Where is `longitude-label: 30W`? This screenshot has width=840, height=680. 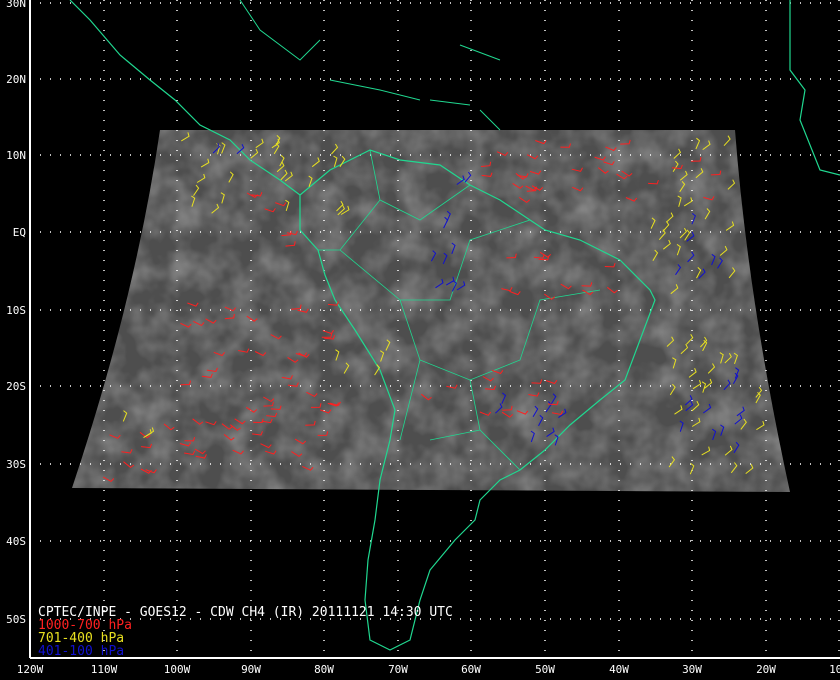 longitude-label: 30W is located at coordinates (692, 669).